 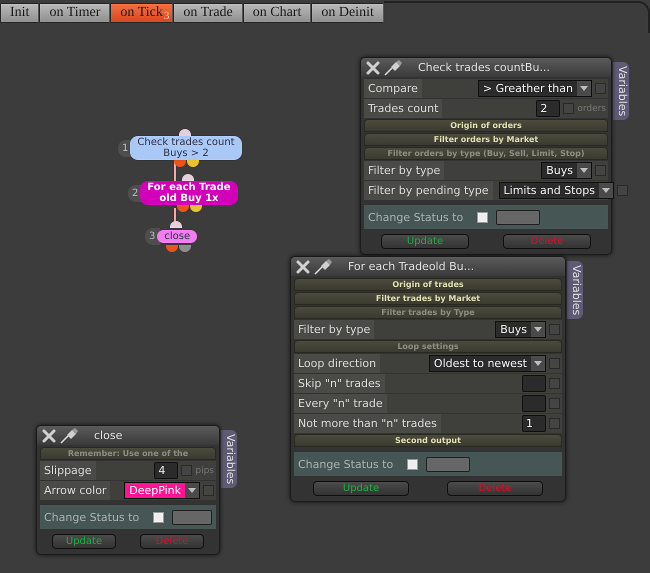 What do you see at coordinates (20, 13) in the screenshot?
I see `event-tab: Init` at bounding box center [20, 13].